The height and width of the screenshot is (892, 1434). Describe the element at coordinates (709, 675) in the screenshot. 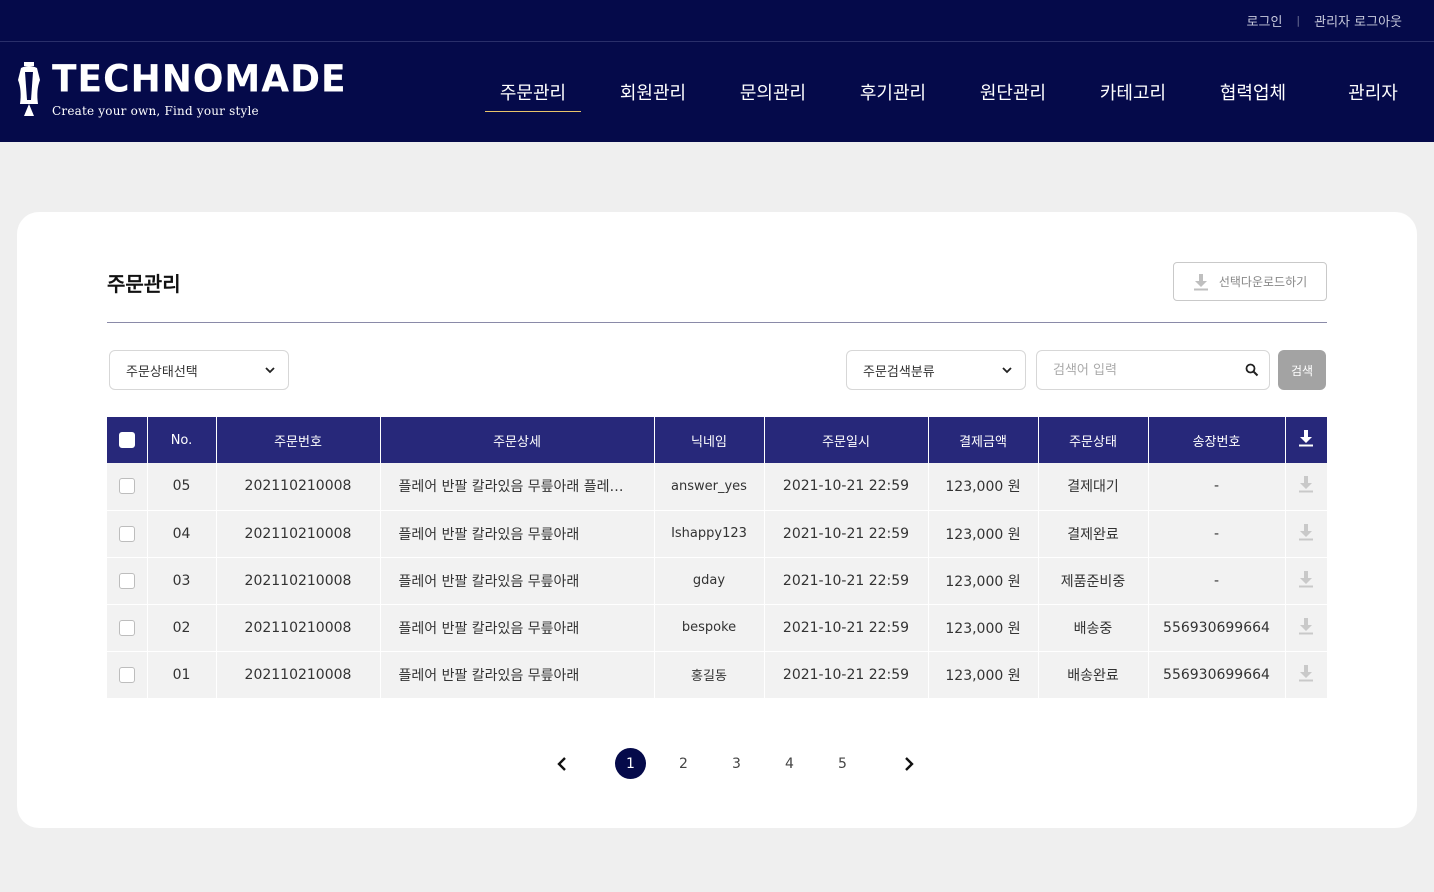

I see `cell-nickname: 홍길동` at that location.